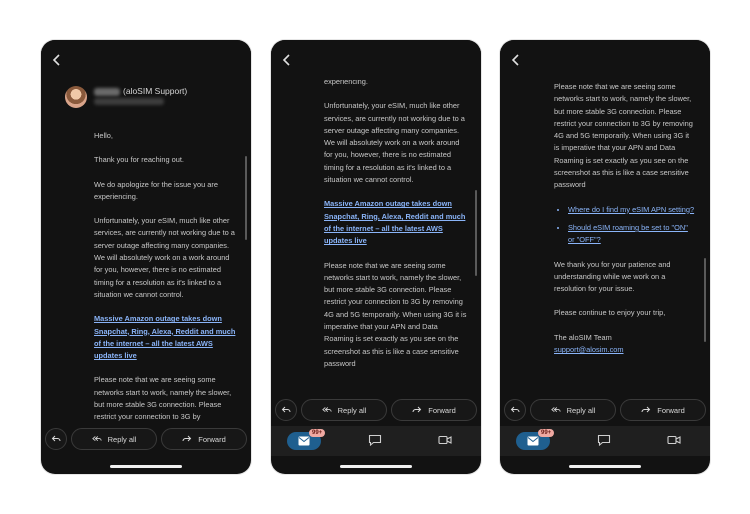 The height and width of the screenshot is (514, 750). What do you see at coordinates (107, 91) in the screenshot?
I see `redacted-name` at bounding box center [107, 91].